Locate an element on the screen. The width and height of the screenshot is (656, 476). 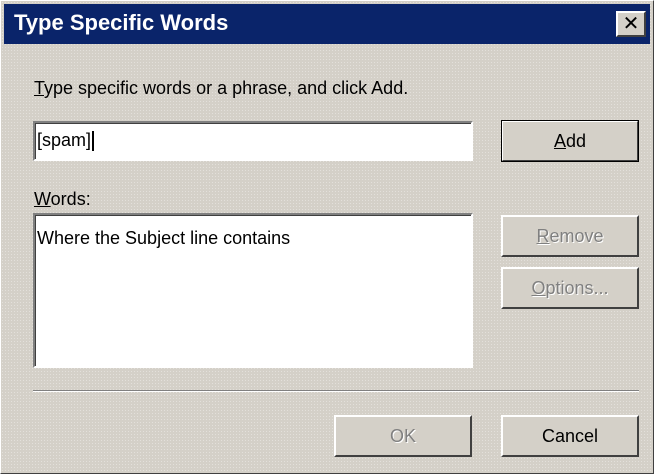
ok-button-label: OK is located at coordinates (402, 435).